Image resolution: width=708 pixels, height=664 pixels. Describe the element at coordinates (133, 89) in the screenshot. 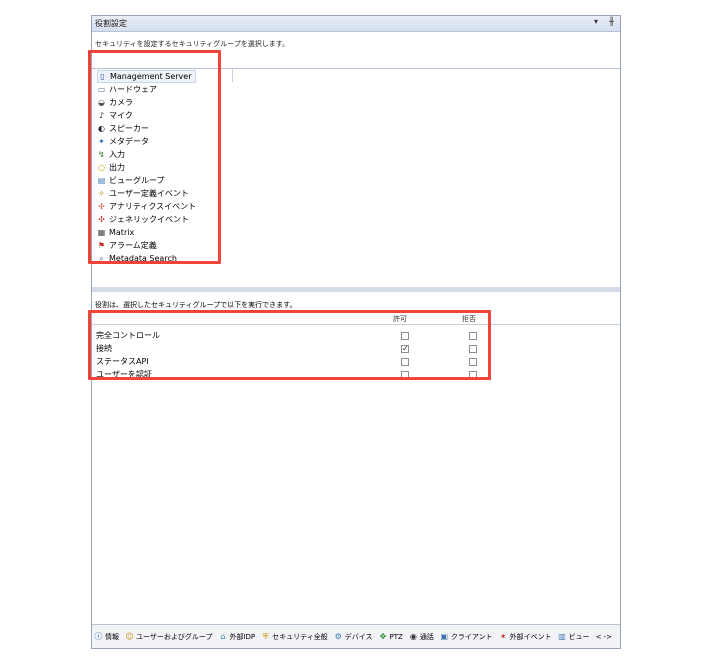

I see `tree-item-label: ハードウェア` at that location.